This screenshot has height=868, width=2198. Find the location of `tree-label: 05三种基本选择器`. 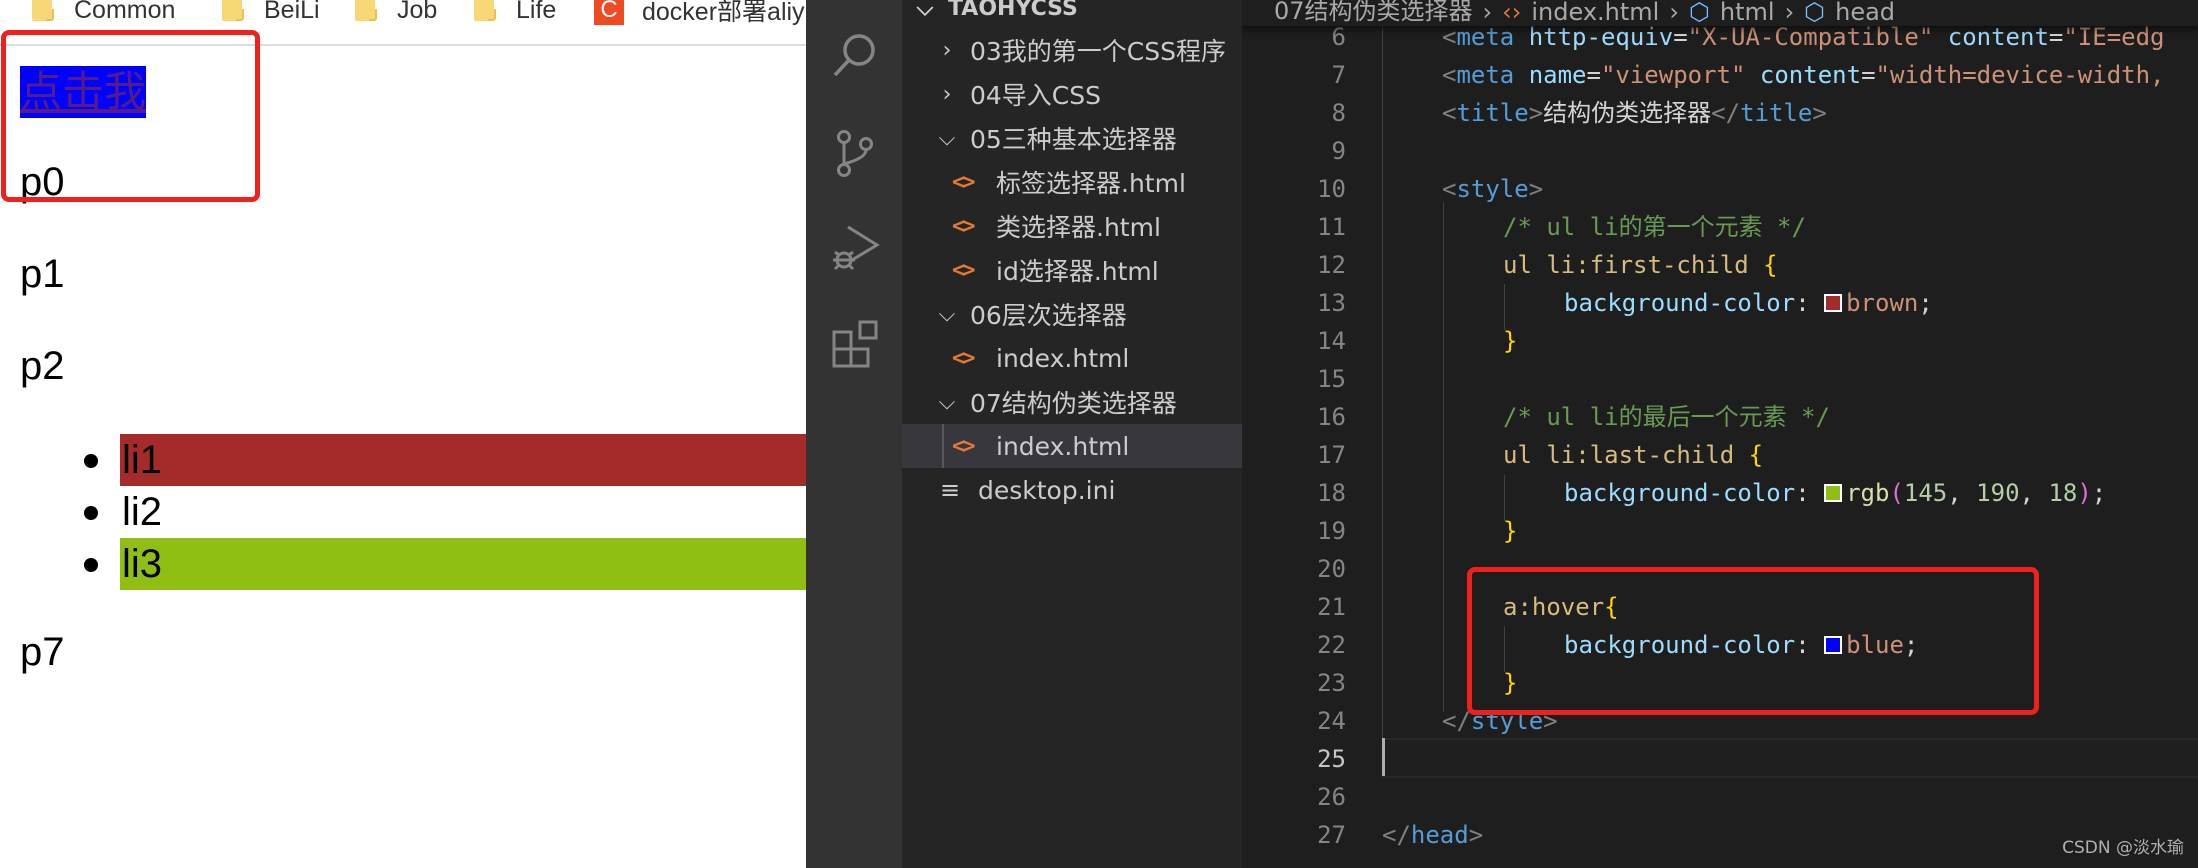

tree-label: 05三种基本选择器 is located at coordinates (1073, 139).